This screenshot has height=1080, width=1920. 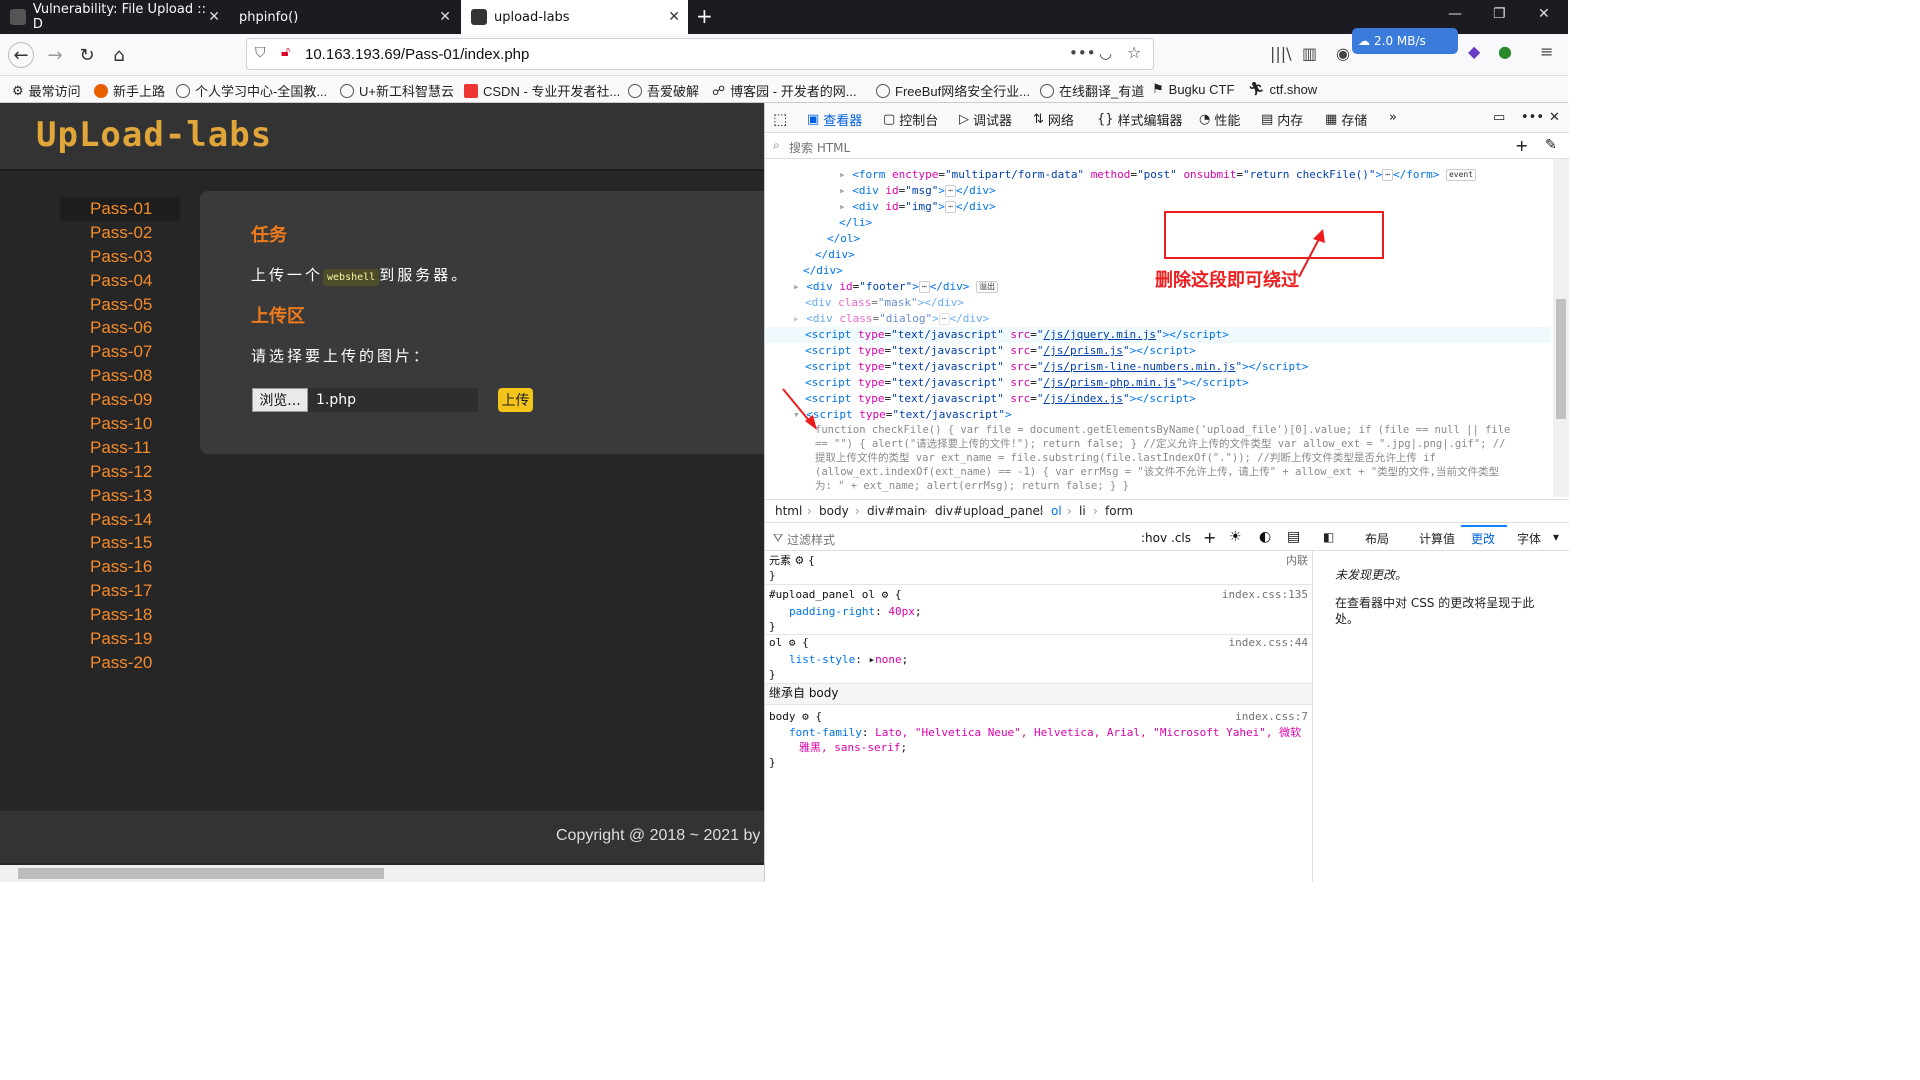 I want to click on file-name-field: 1.php, so click(x=393, y=400).